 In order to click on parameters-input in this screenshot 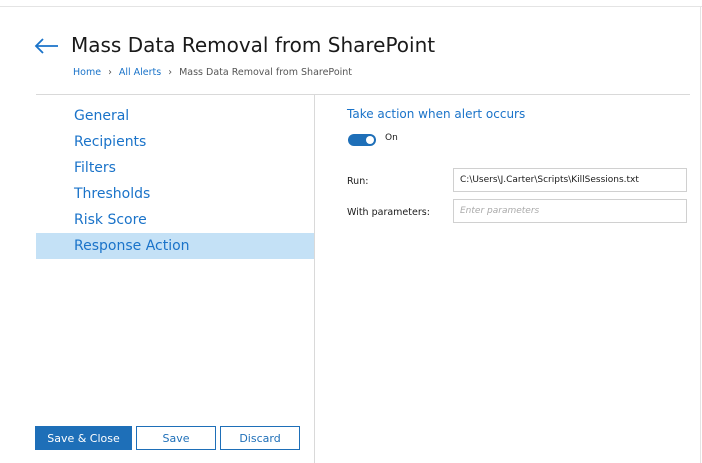, I will do `click(570, 211)`.